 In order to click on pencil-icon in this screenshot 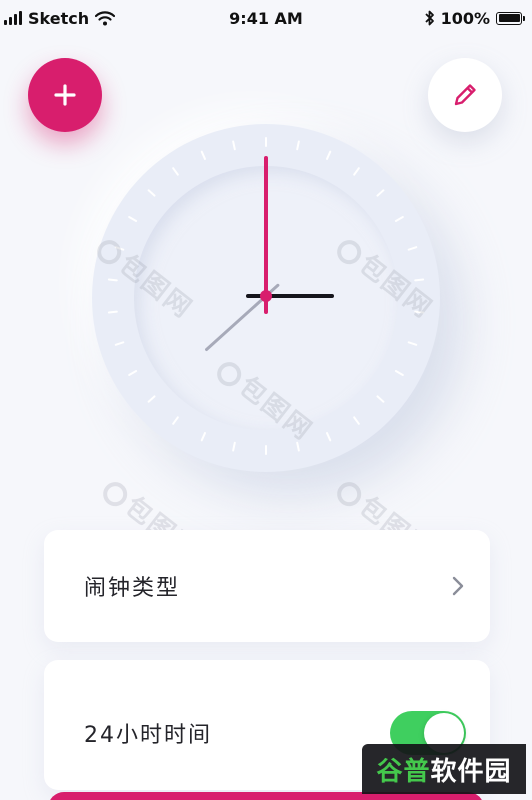, I will do `click(465, 95)`.